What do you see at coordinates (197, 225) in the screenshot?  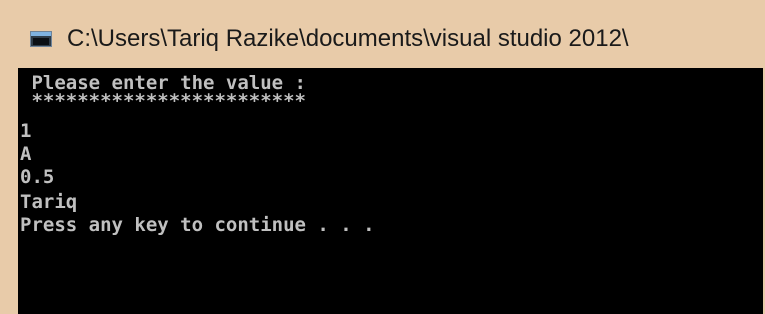 I see `continue-prompt-line: Press any key to continue . . .` at bounding box center [197, 225].